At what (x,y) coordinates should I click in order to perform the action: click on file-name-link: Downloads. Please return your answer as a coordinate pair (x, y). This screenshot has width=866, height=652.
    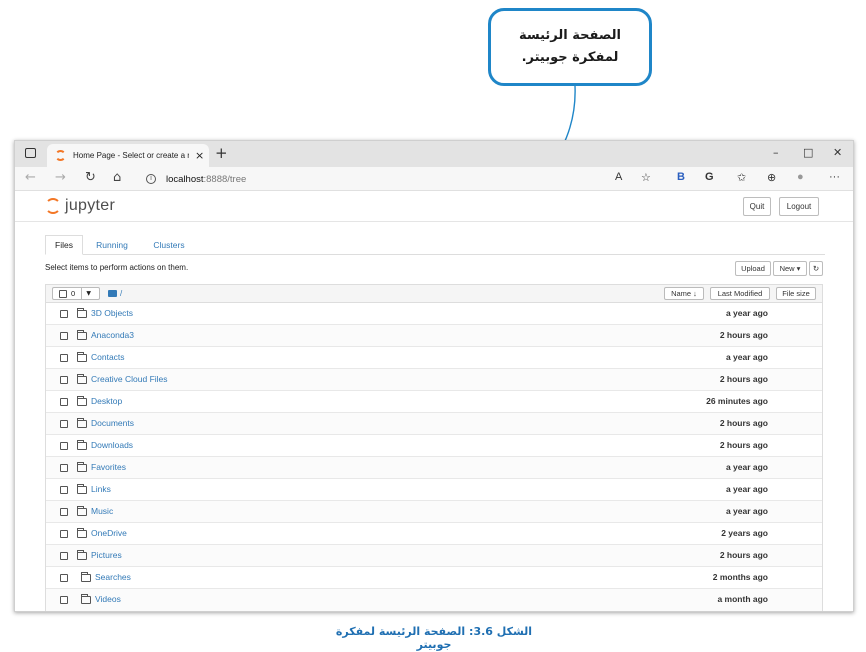
    Looking at the image, I should click on (112, 445).